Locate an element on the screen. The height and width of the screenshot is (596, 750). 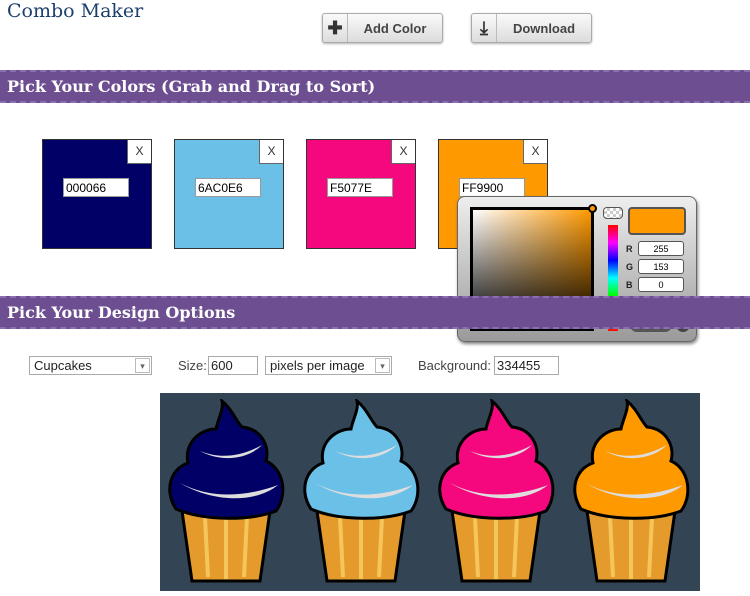
design-value: Cupcakes is located at coordinates (63, 365).